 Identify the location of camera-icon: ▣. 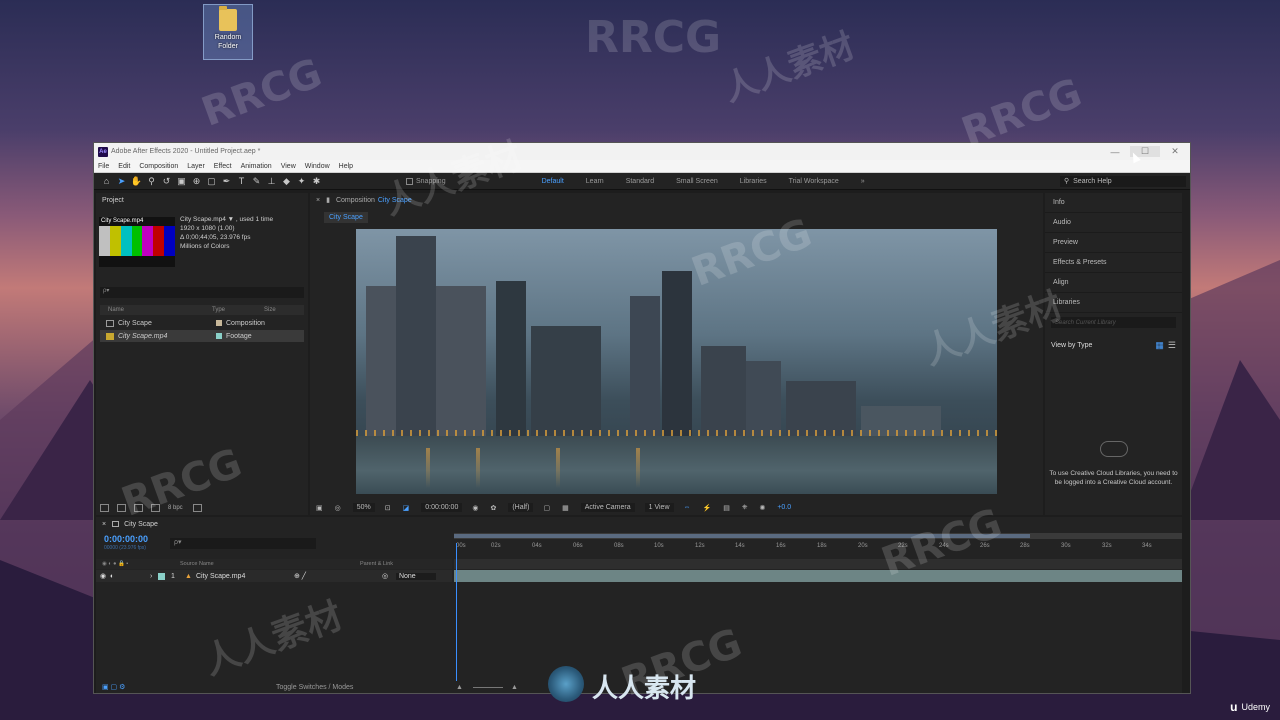
(181, 181).